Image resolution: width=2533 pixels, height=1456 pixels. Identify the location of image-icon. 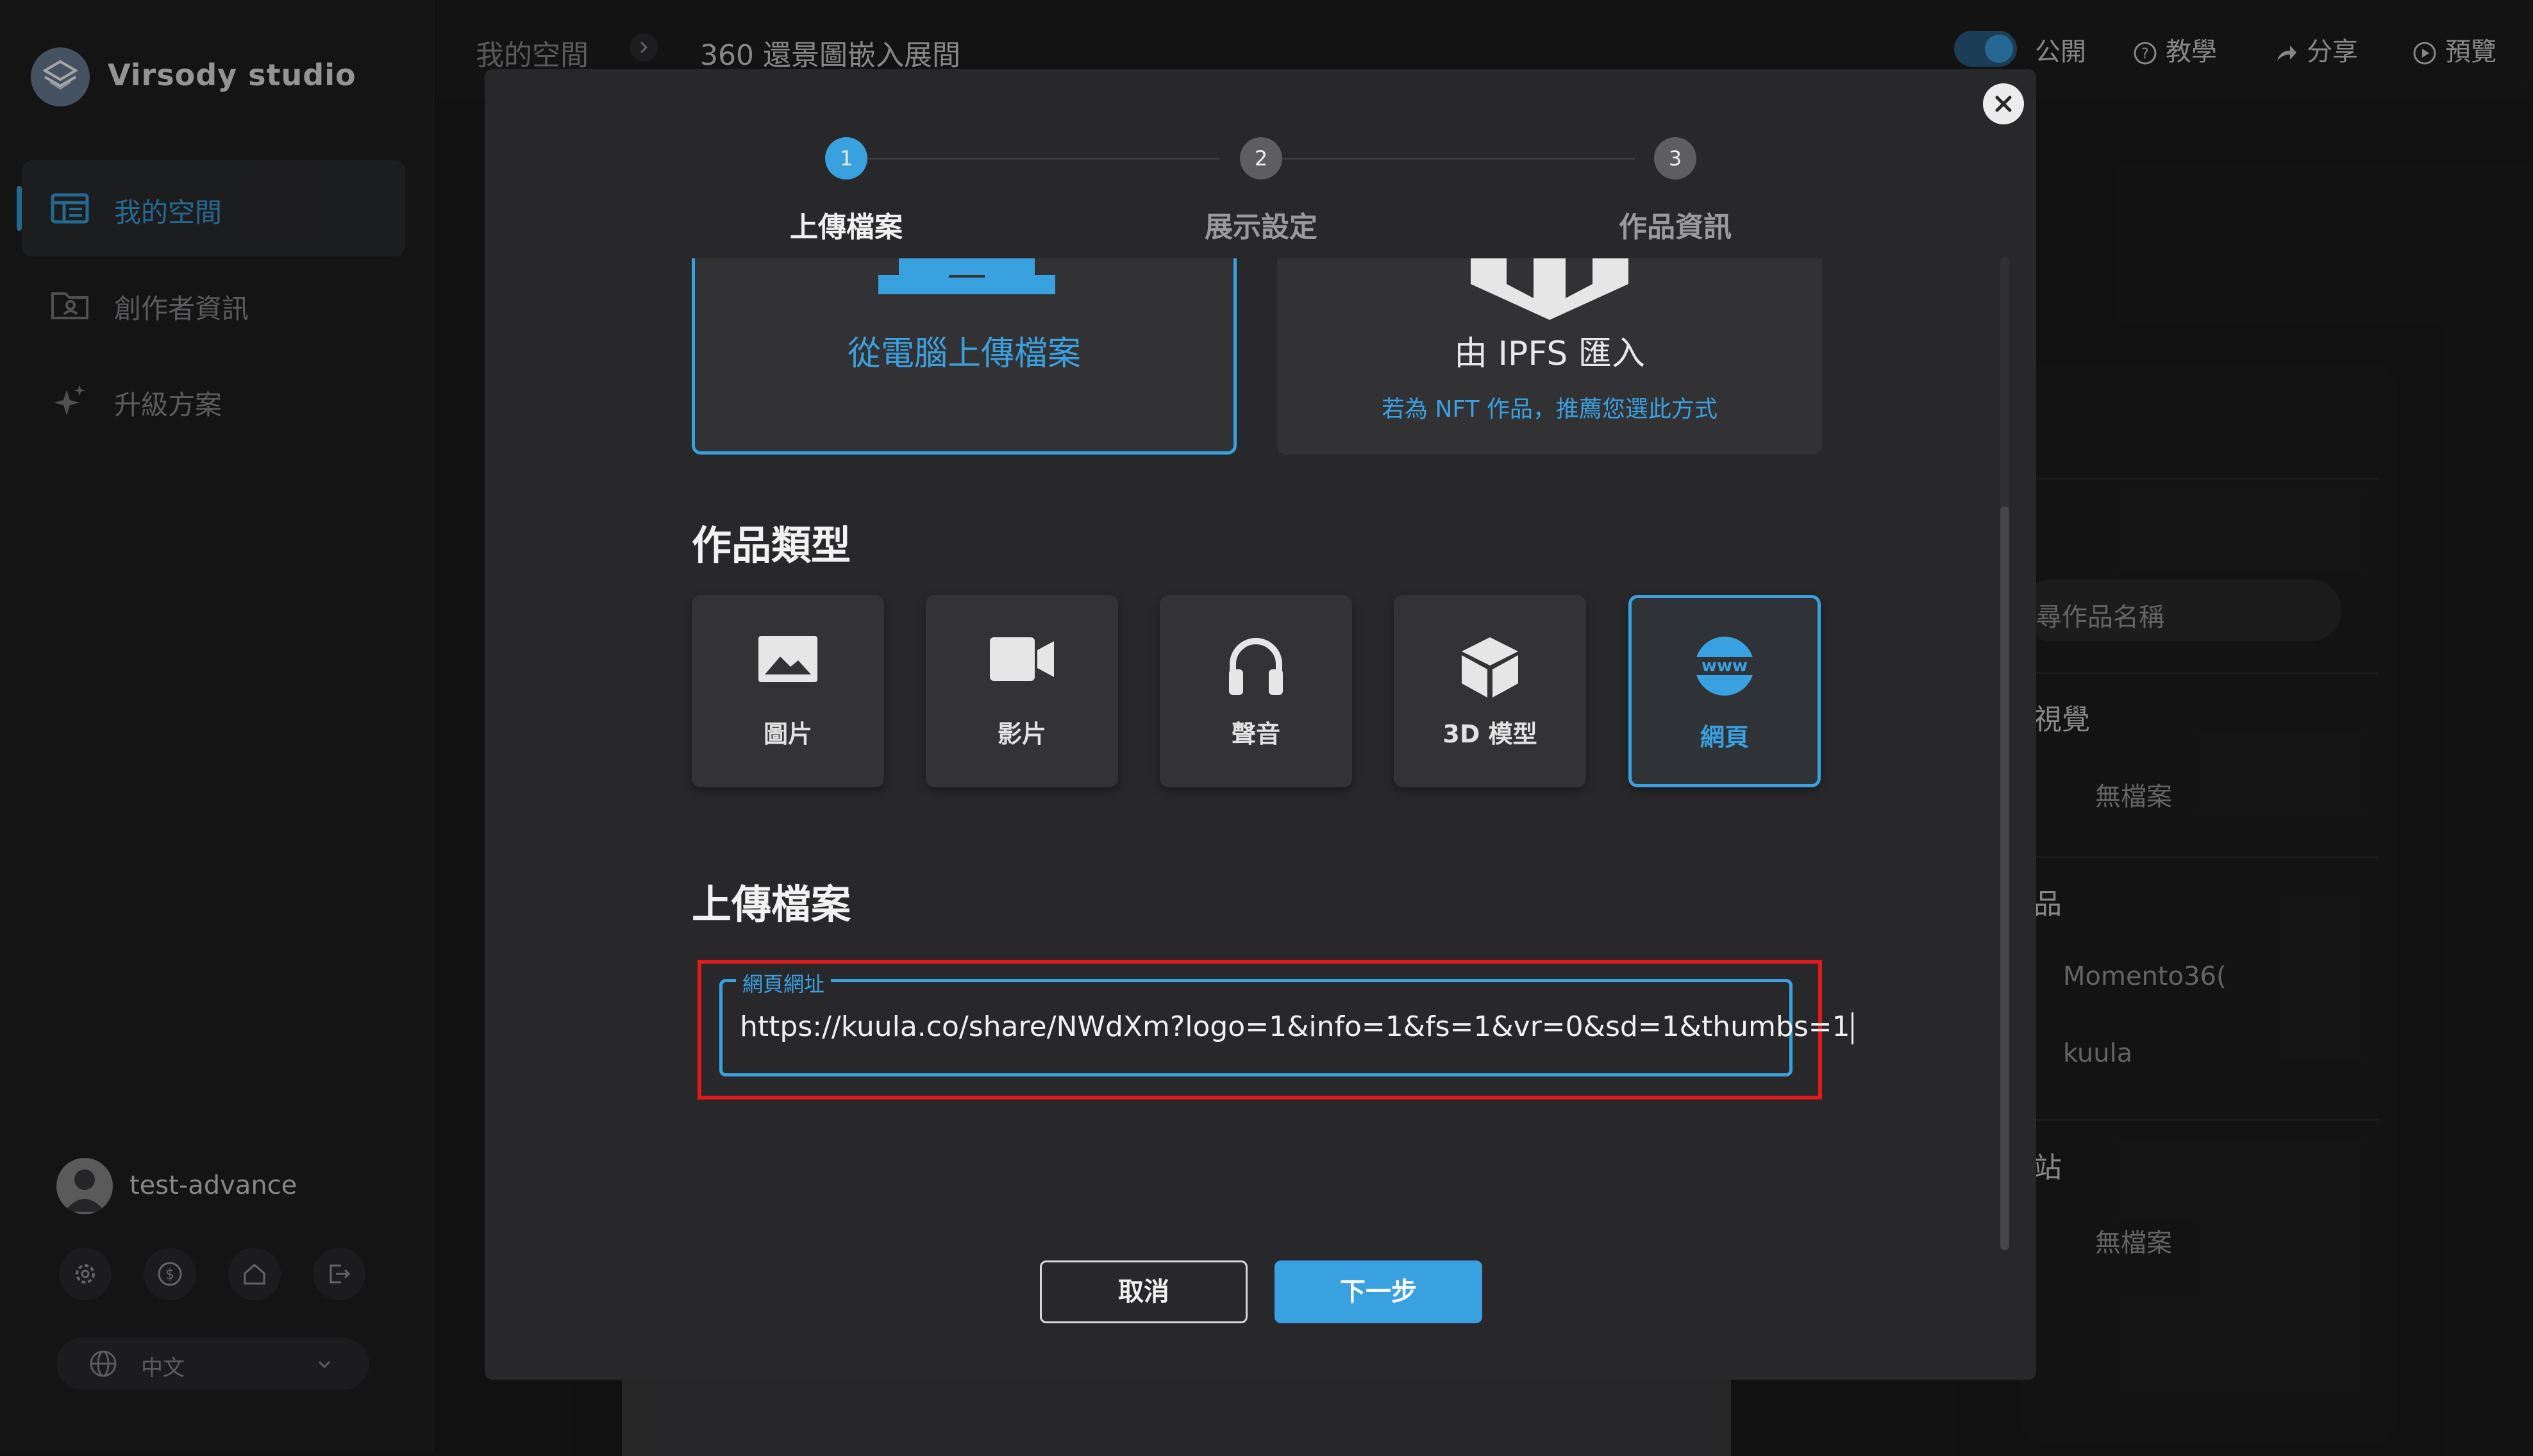
(787, 659).